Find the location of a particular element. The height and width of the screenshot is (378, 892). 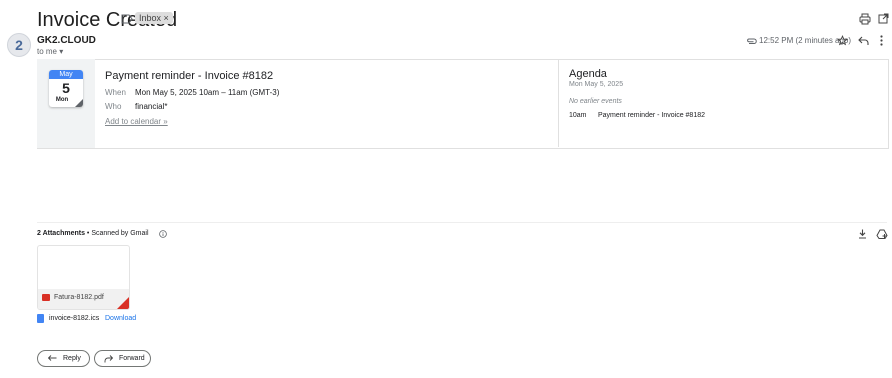

attachments-count: 2 Attachments is located at coordinates (61, 233).